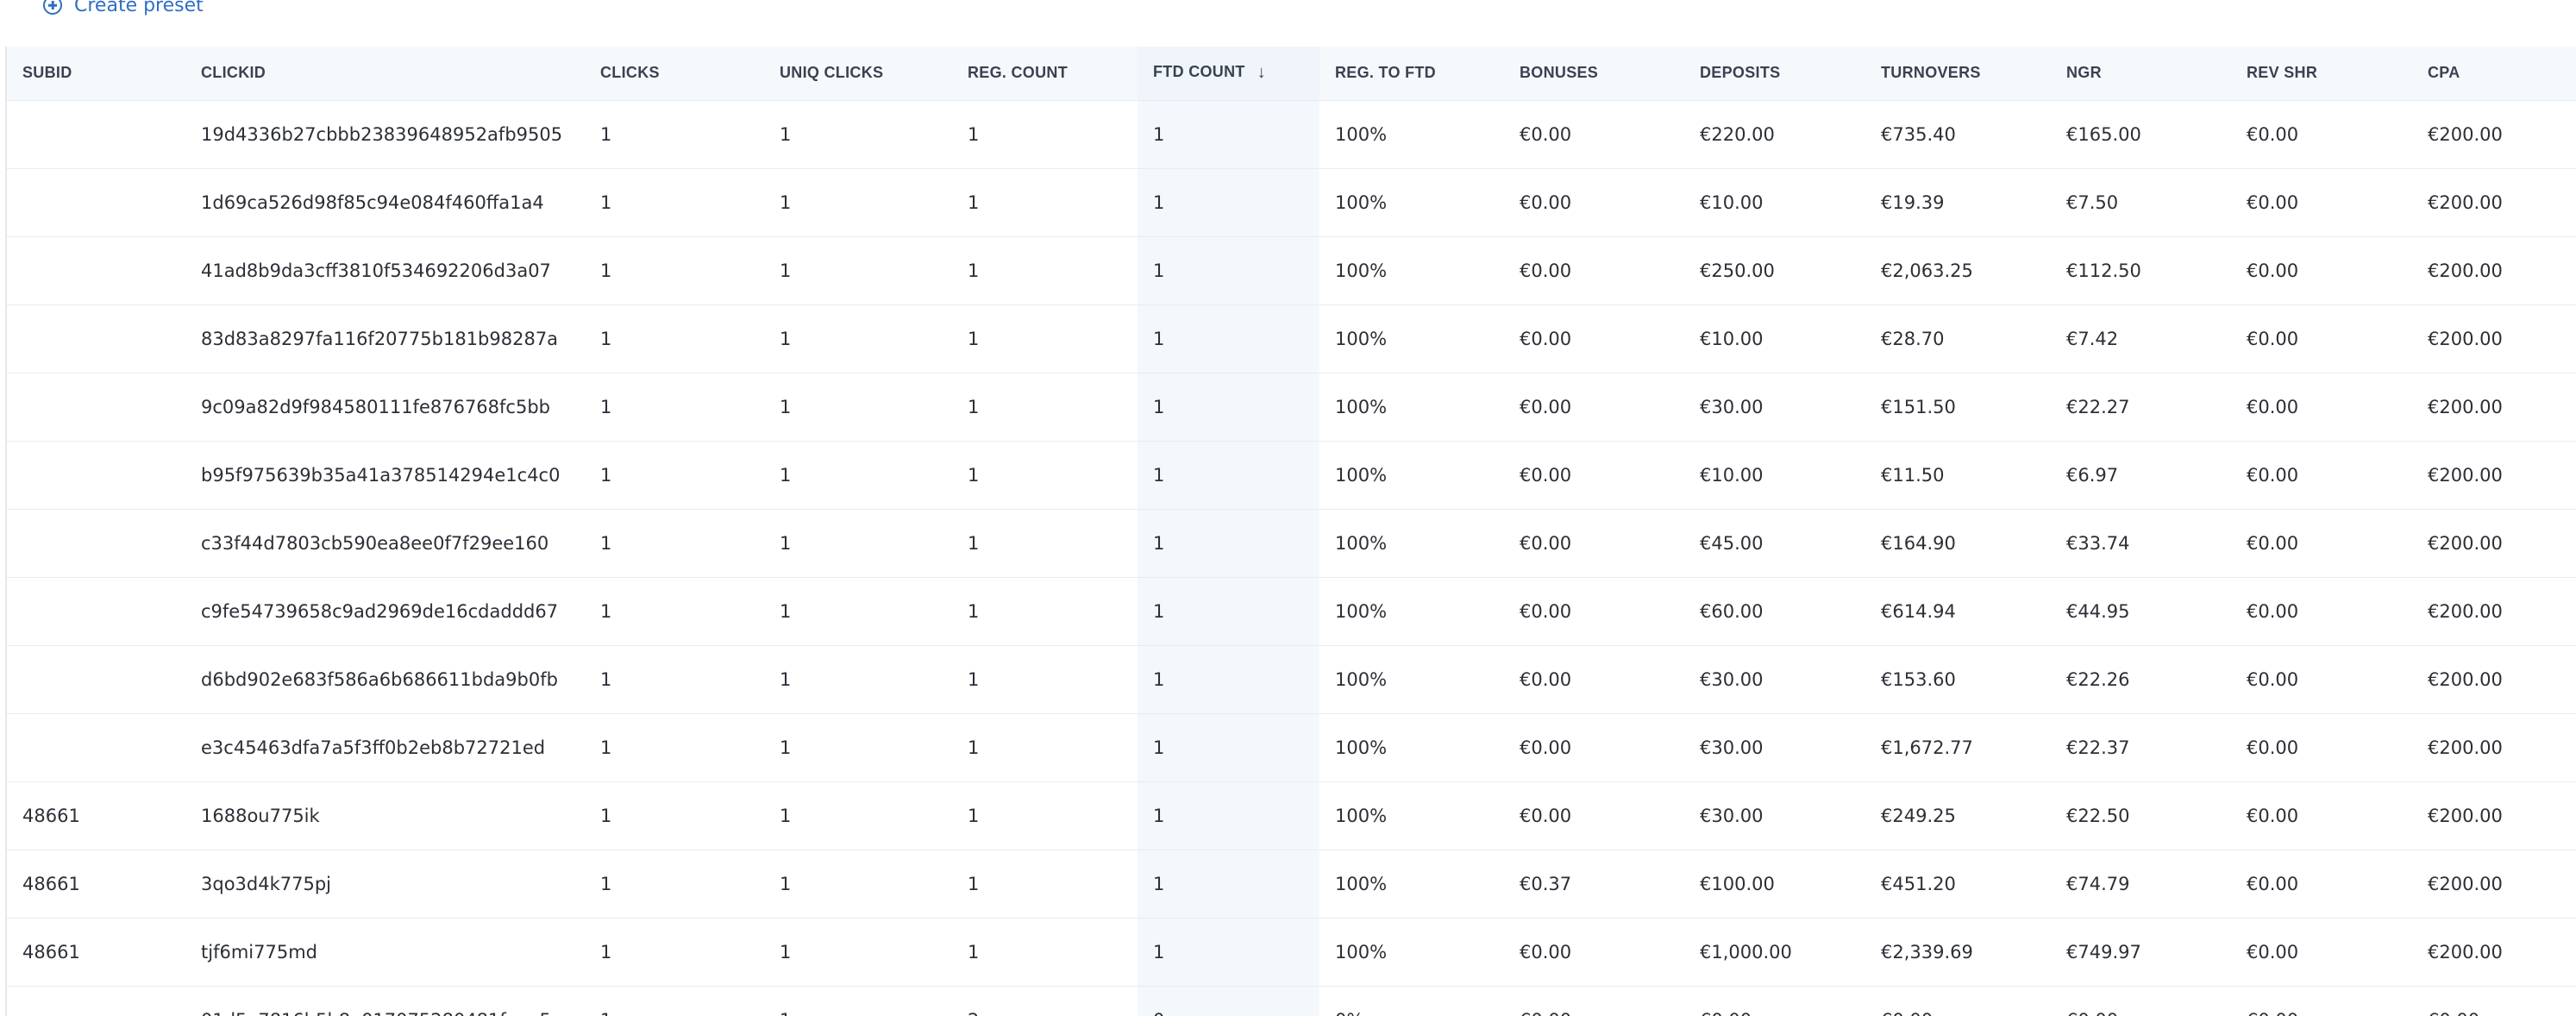 Image resolution: width=2576 pixels, height=1016 pixels. I want to click on cell-turnovers: €164.90, so click(1958, 543).